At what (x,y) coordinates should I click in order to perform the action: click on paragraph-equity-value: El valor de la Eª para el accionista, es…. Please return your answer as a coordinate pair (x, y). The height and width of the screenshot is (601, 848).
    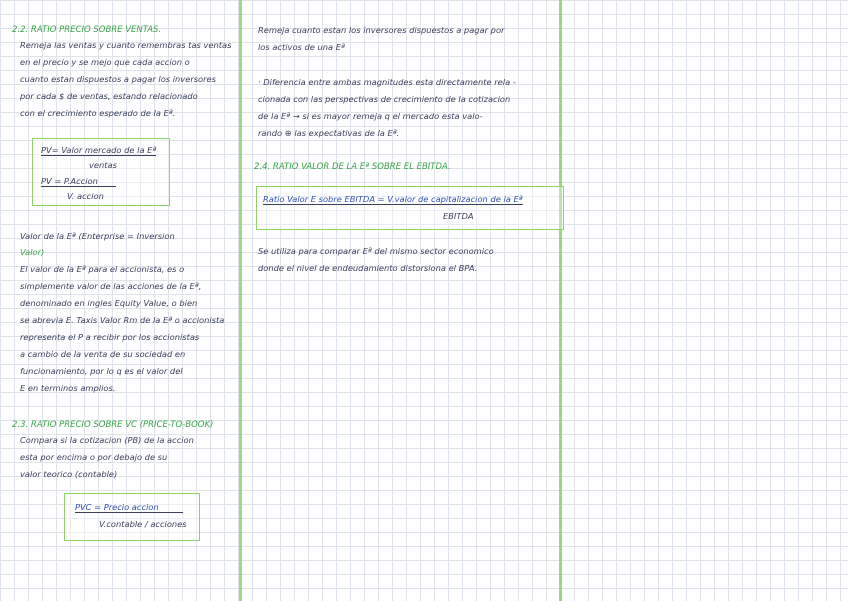
    Looking at the image, I should click on (122, 329).